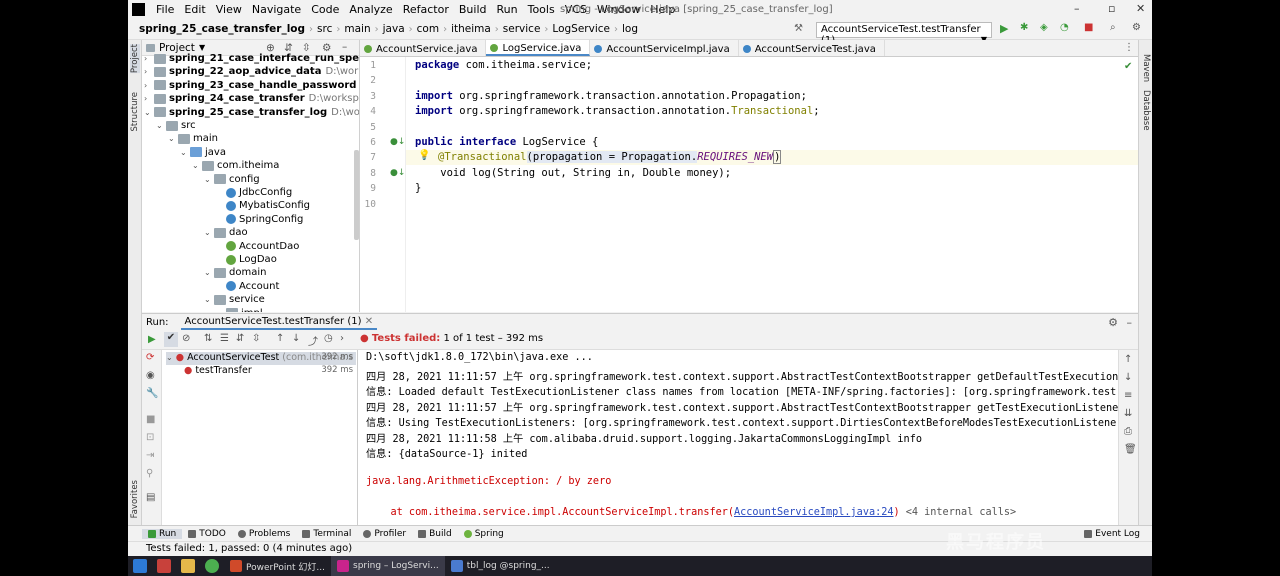 This screenshot has width=1280, height=576. What do you see at coordinates (958, 512) in the screenshot?
I see `internal-calls-fold: <4 internal calls>` at bounding box center [958, 512].